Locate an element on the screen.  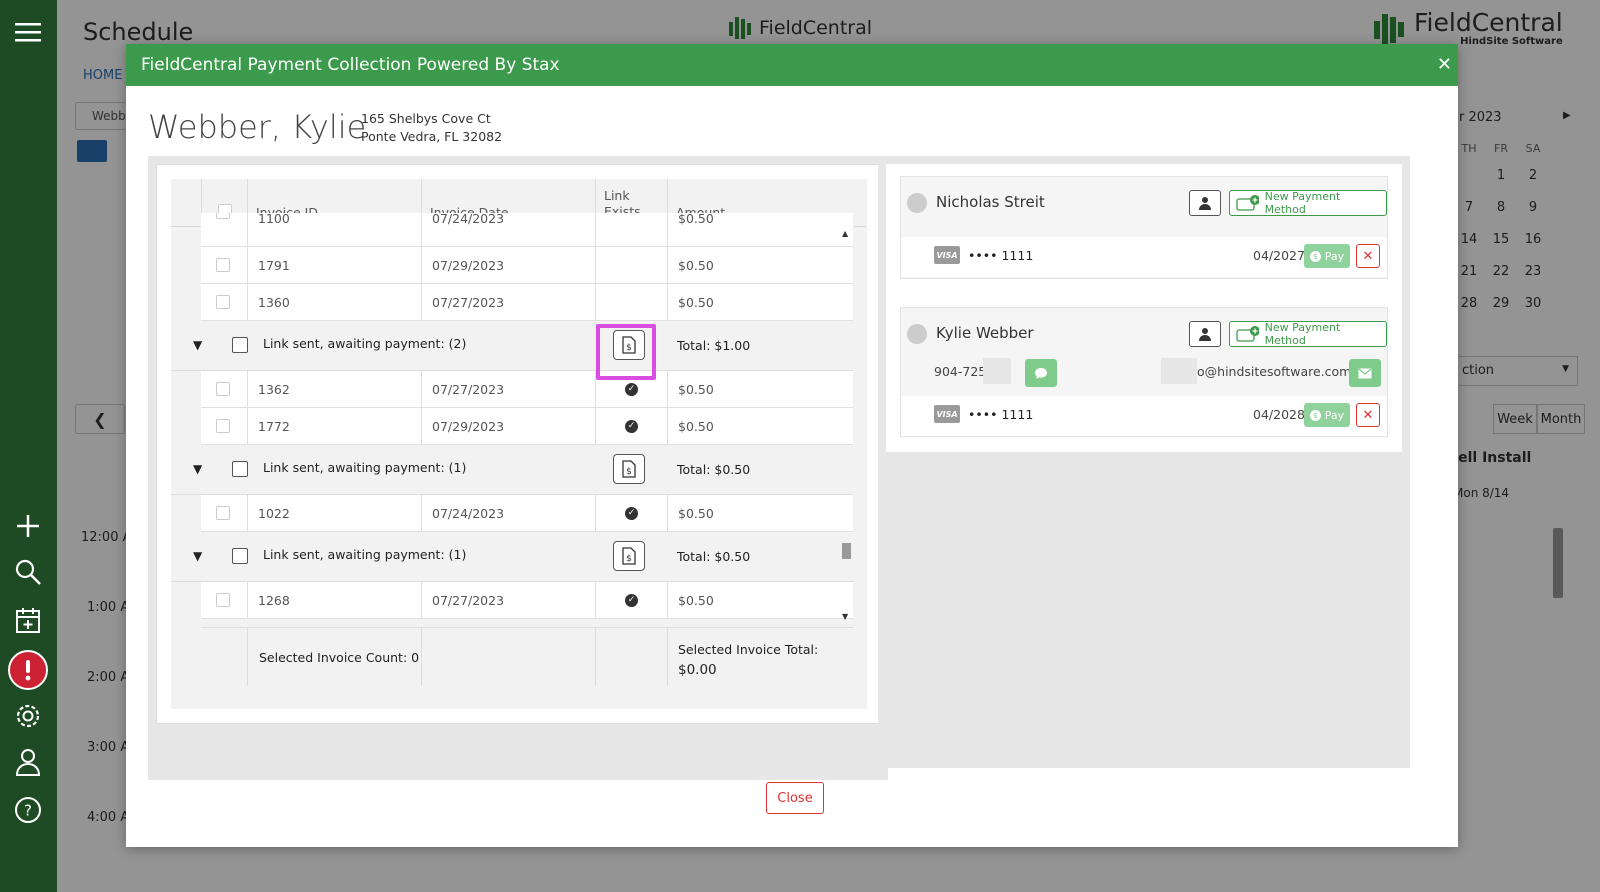
calendar-add-icon is located at coordinates (28, 620).